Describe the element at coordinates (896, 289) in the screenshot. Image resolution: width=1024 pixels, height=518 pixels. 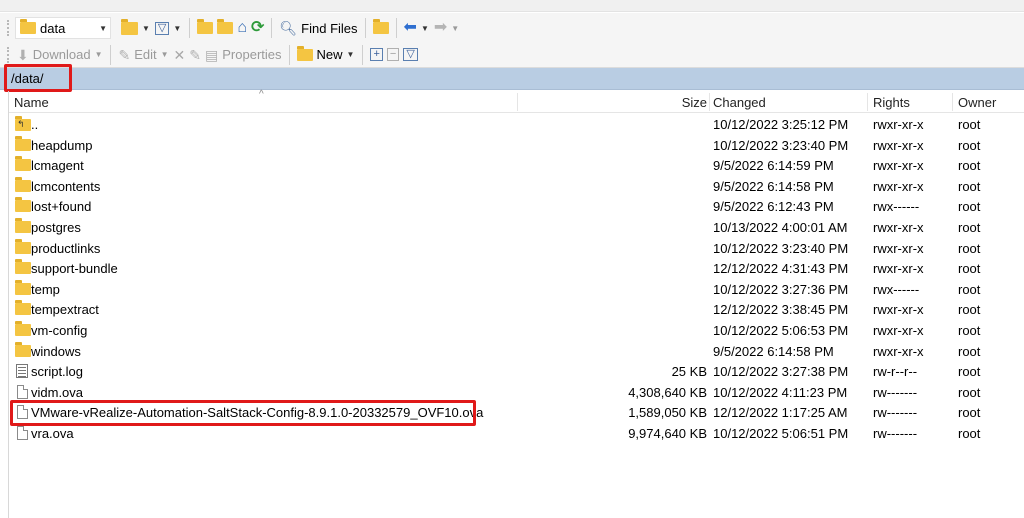
I see `file-rights: rwx------` at that location.